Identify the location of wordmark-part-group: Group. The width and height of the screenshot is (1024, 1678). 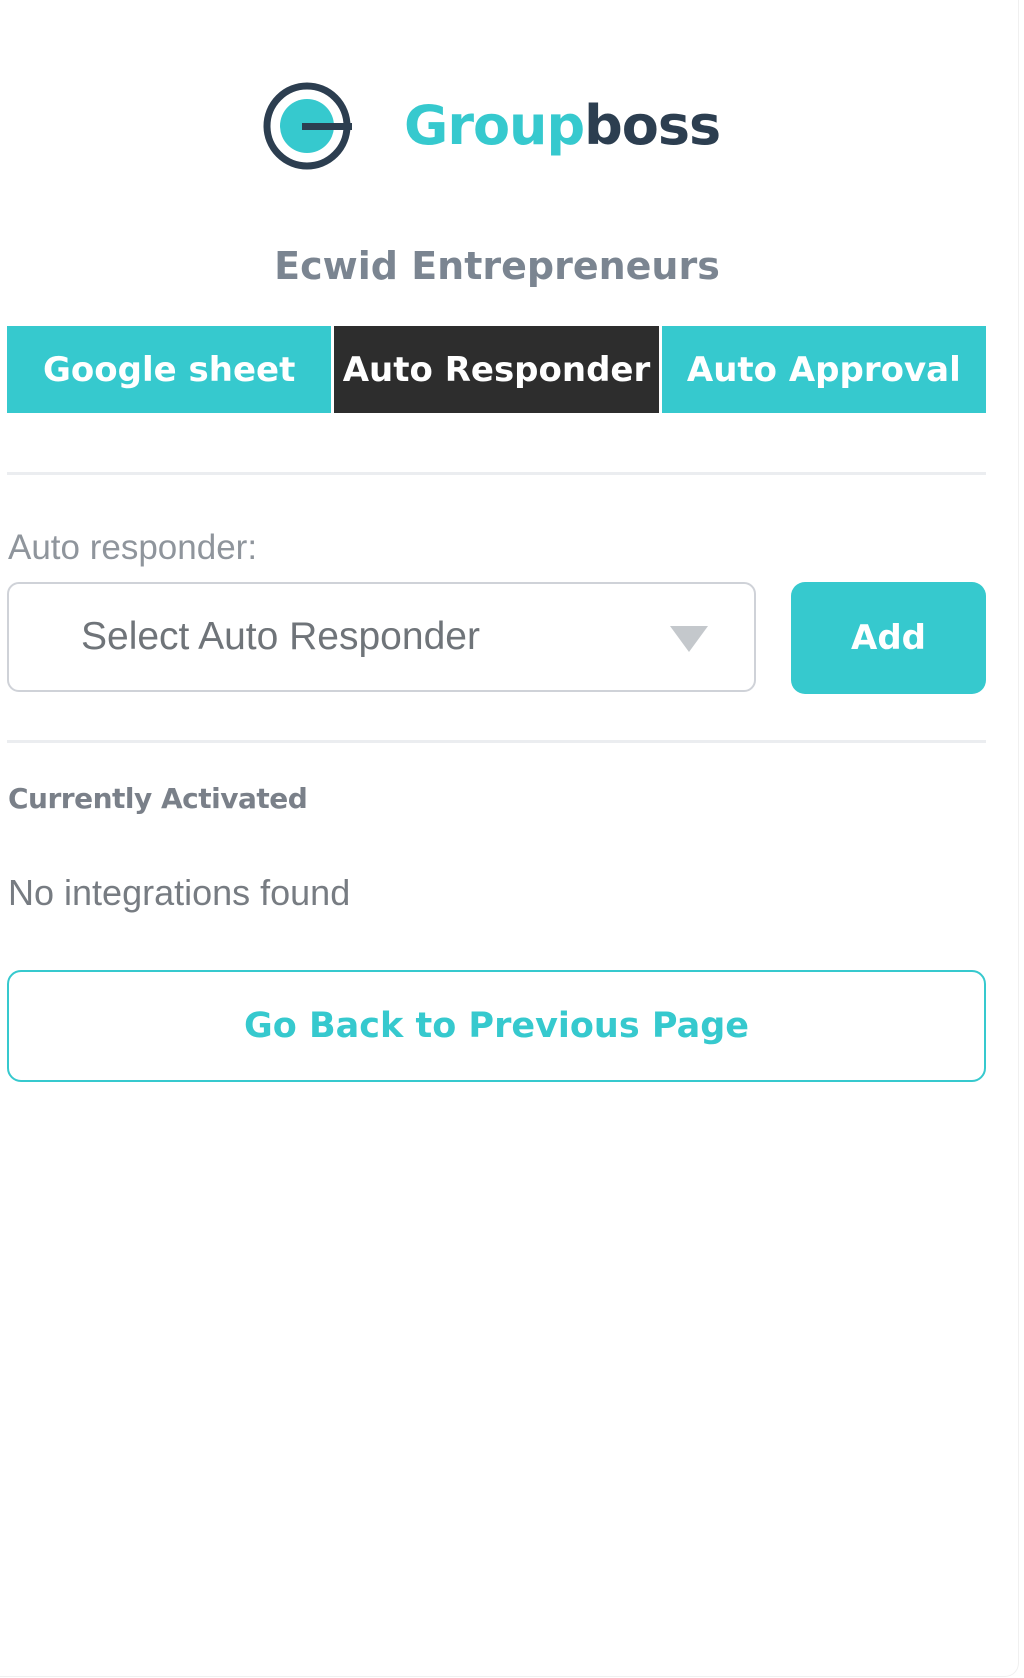
(494, 125).